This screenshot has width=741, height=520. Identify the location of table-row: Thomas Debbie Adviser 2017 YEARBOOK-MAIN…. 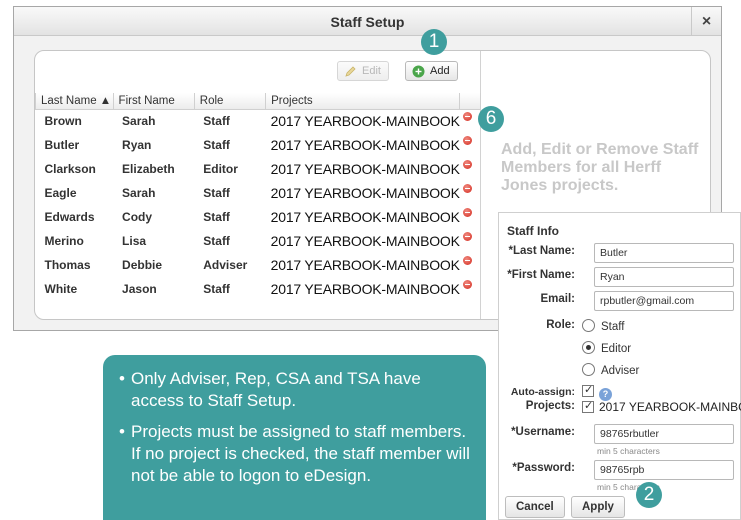
(258, 265).